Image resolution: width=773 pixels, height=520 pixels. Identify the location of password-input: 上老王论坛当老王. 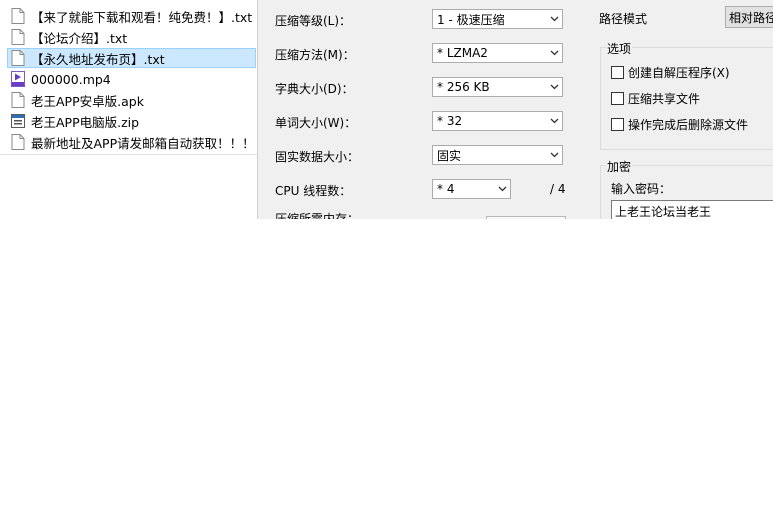
(692, 209).